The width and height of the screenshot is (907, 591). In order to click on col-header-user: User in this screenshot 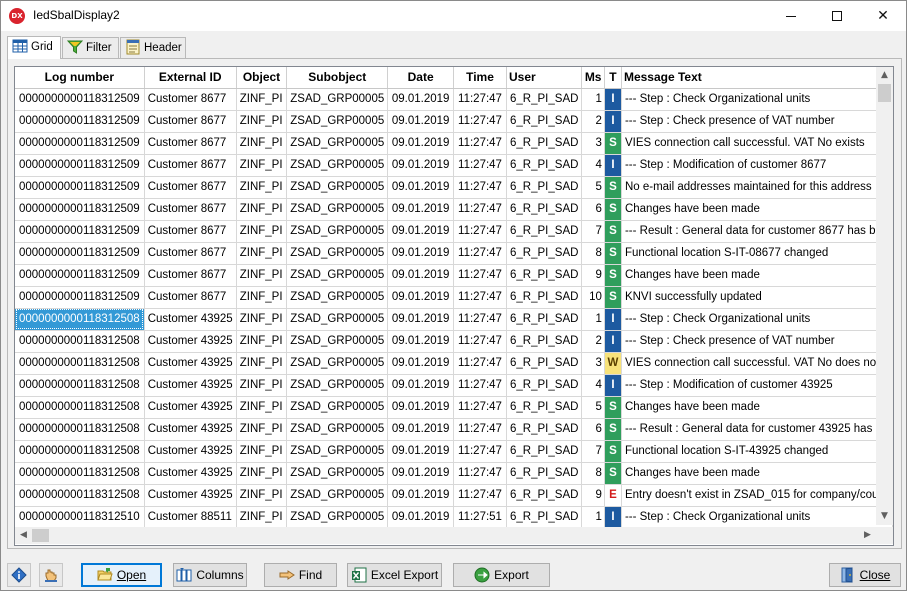, I will do `click(544, 78)`.